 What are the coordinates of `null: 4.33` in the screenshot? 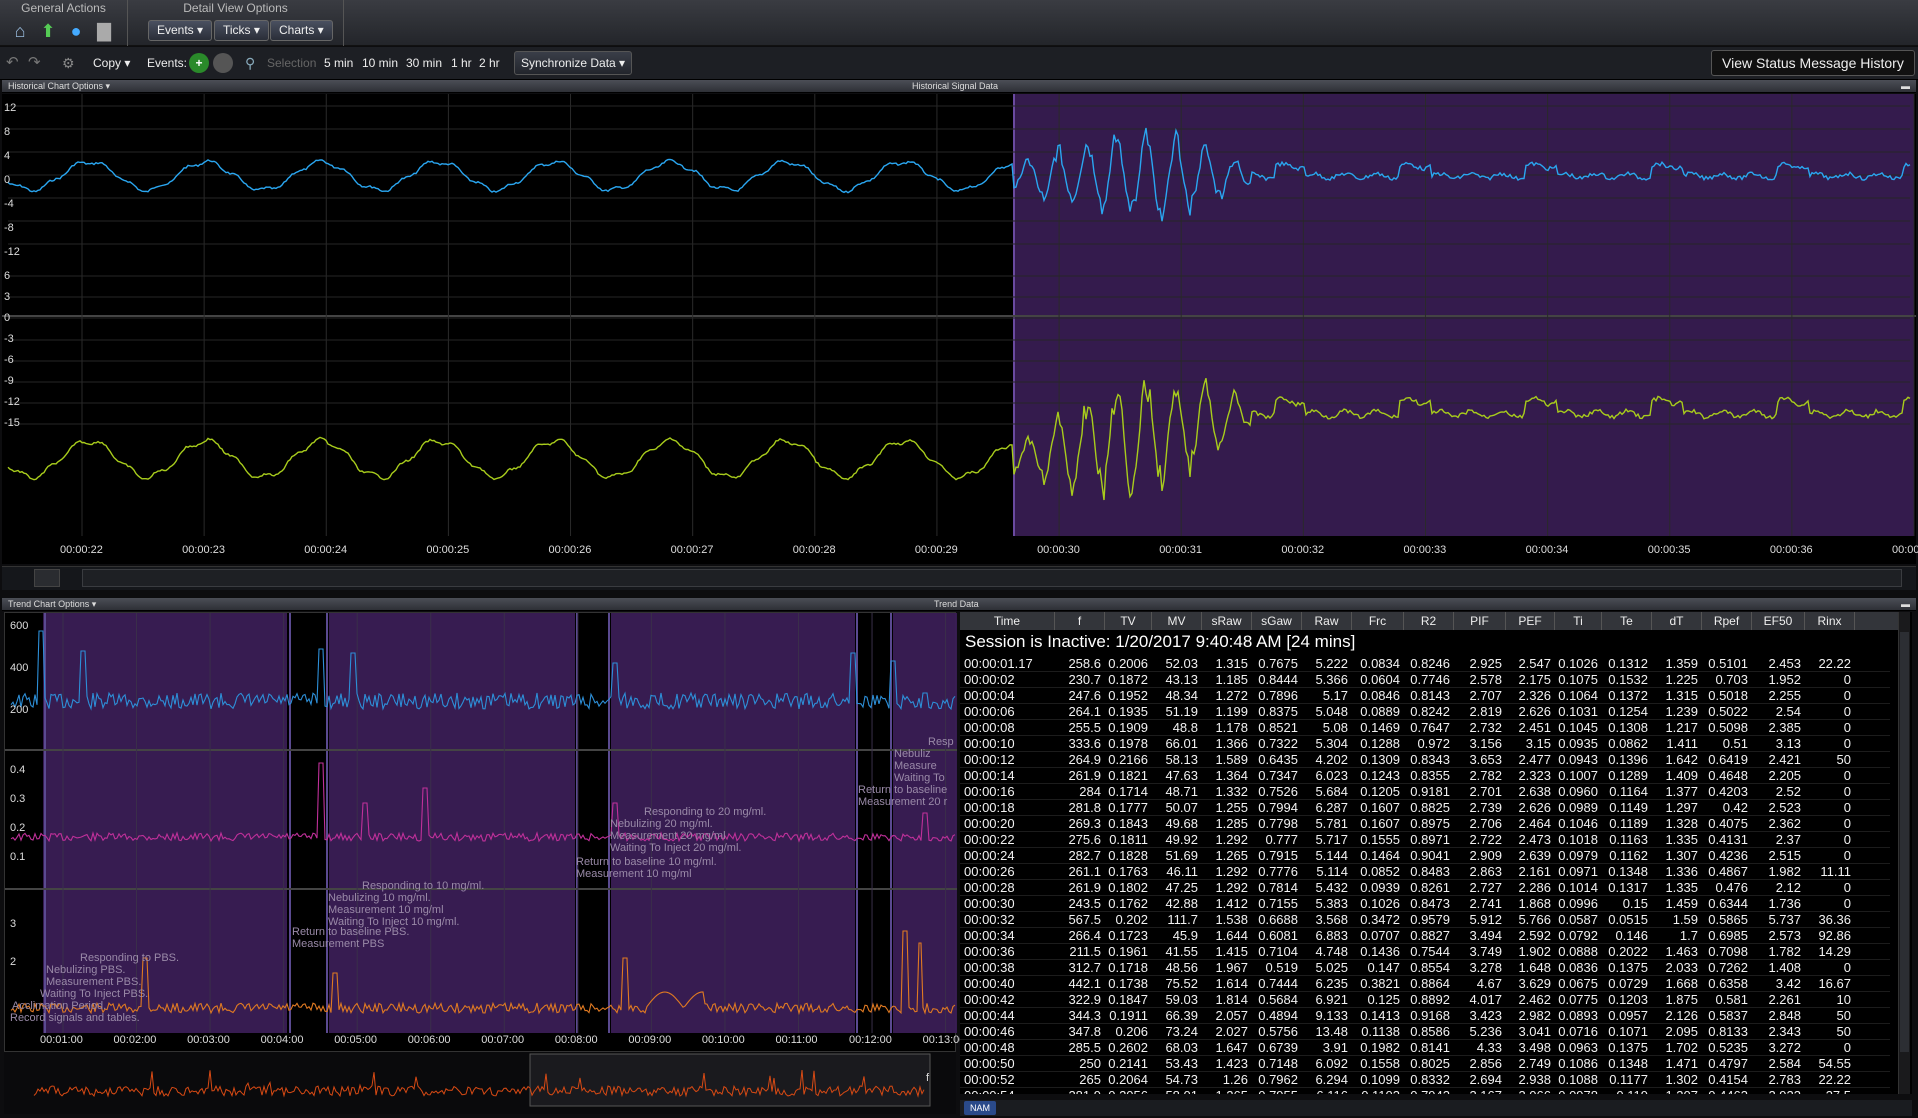 It's located at (1489, 1047).